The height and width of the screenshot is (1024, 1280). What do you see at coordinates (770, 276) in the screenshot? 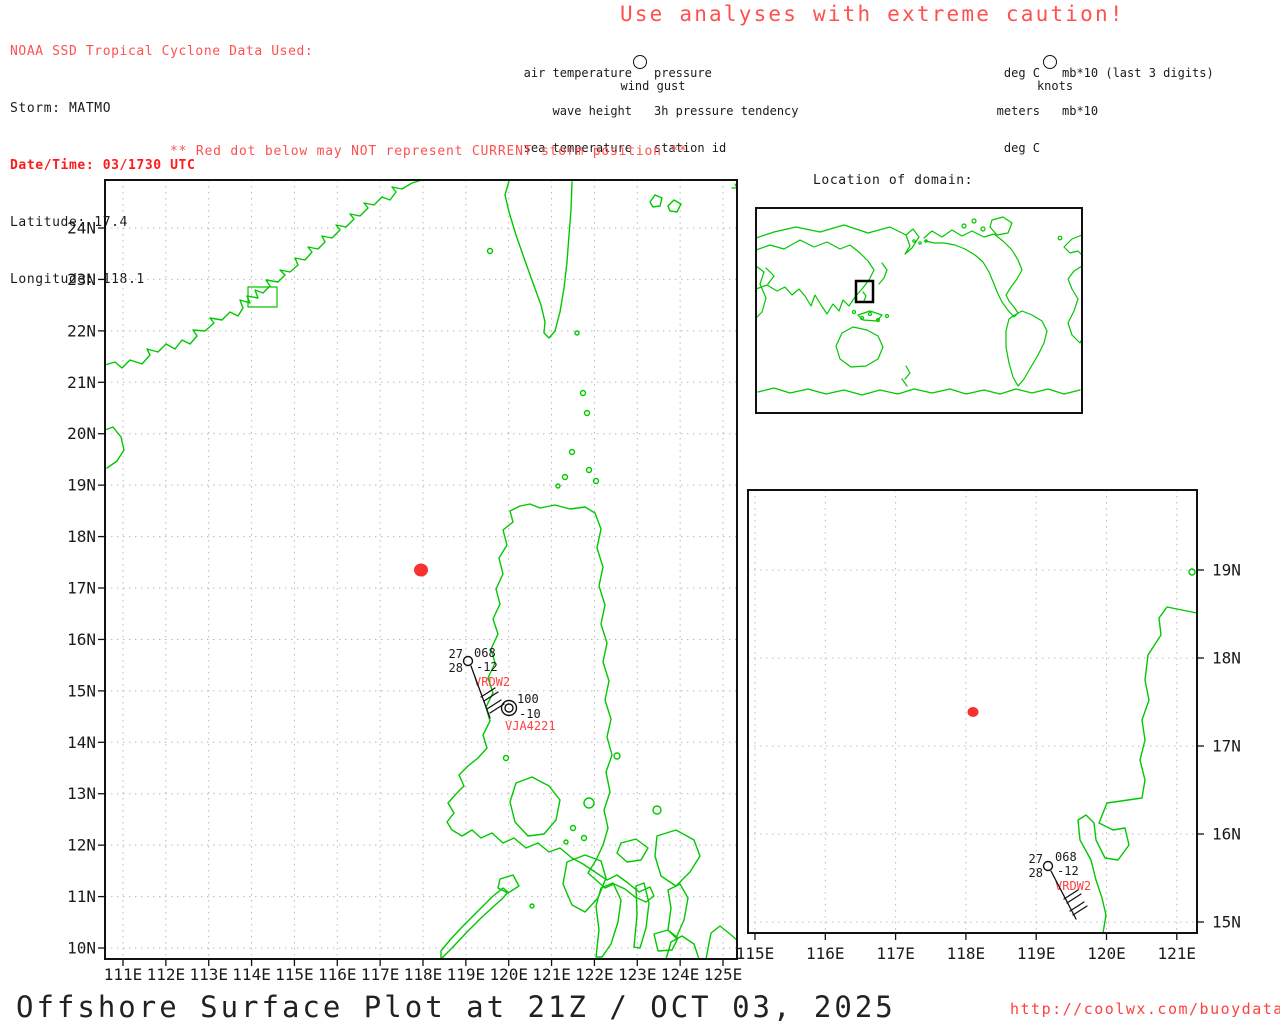
I see `world-arabia` at bounding box center [770, 276].